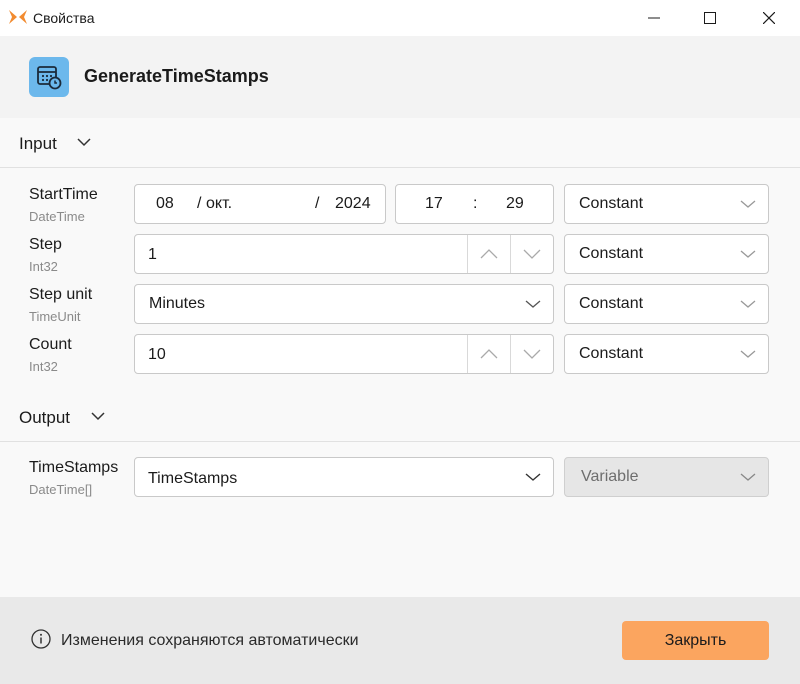 The width and height of the screenshot is (800, 684). I want to click on date-year: 2024, so click(353, 204).